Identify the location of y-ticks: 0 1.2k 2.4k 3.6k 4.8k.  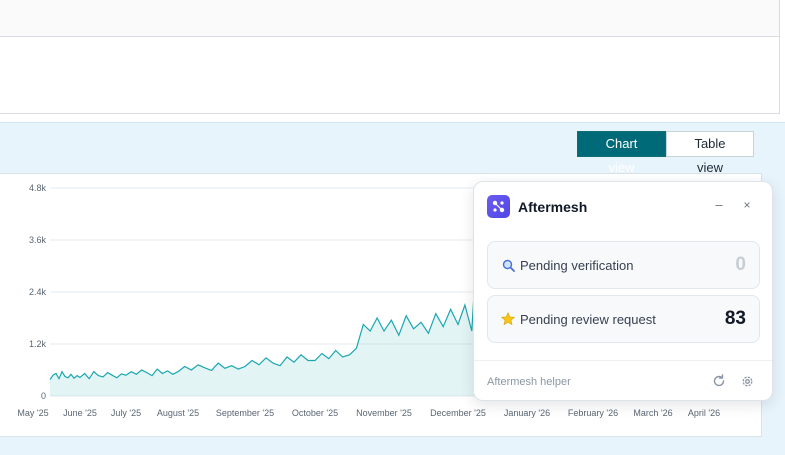
(38, 292).